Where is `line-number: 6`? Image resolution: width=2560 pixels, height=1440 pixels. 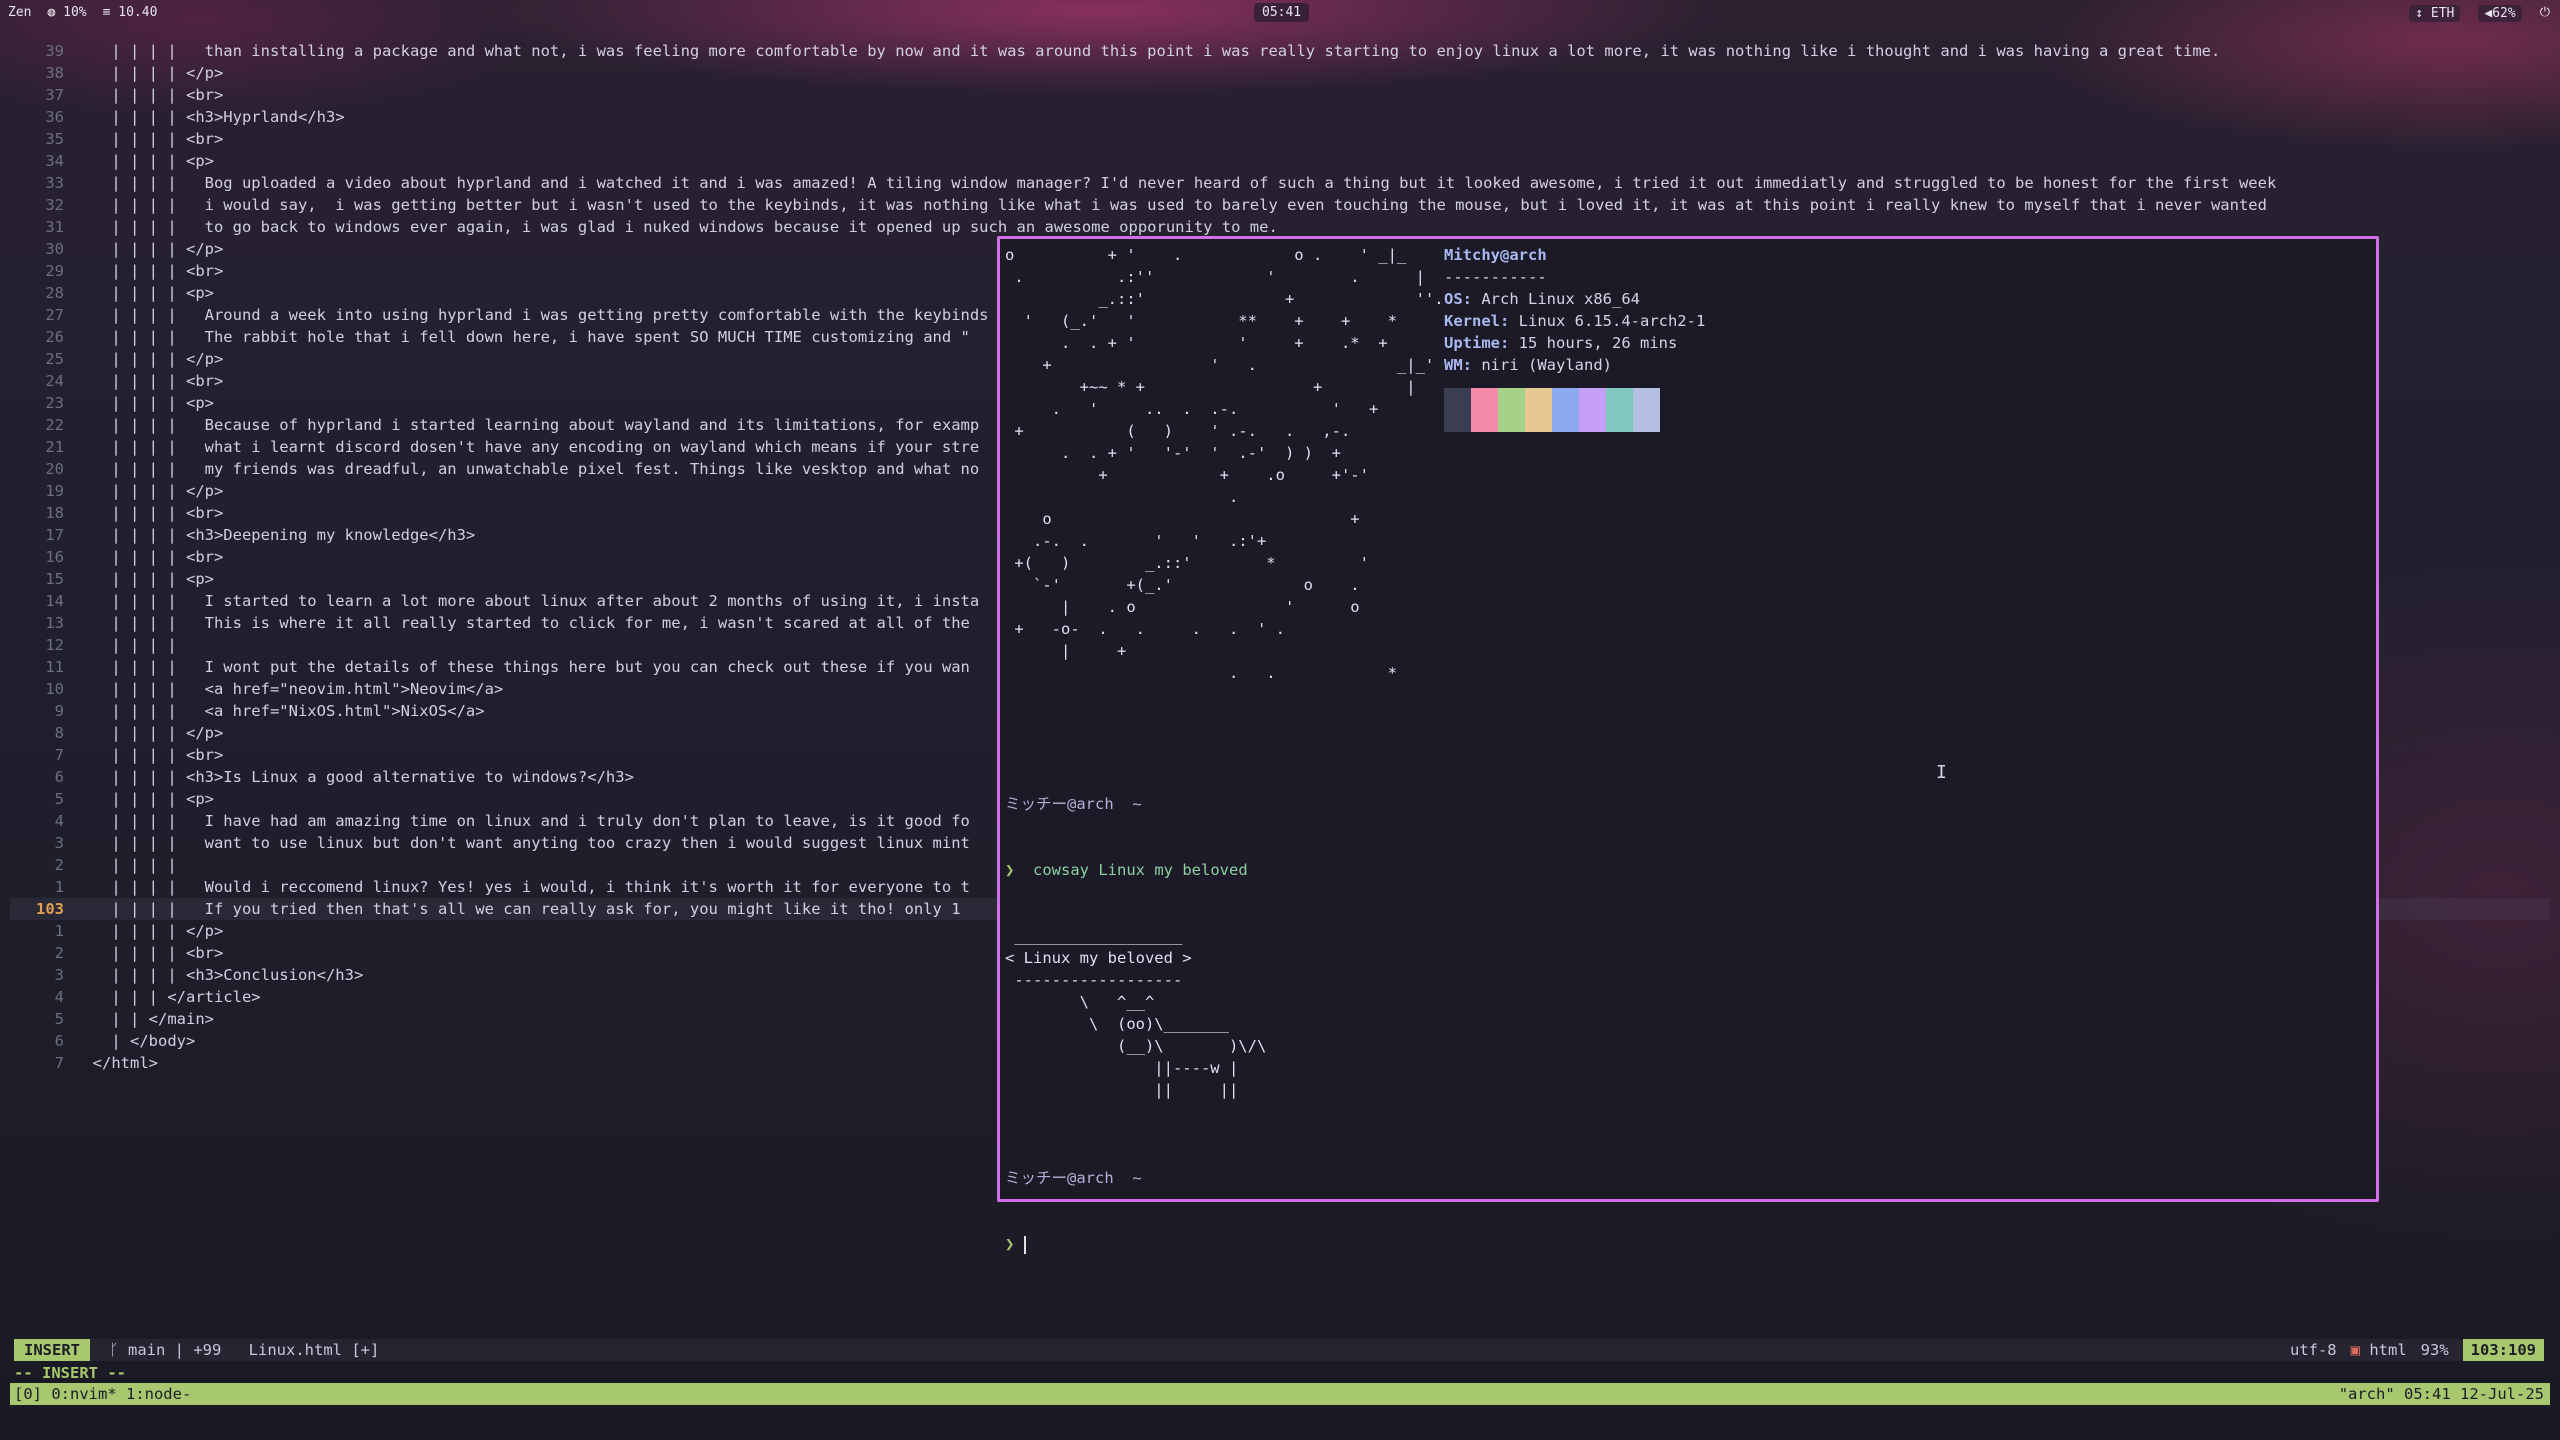
line-number: 6 is located at coordinates (59, 1041).